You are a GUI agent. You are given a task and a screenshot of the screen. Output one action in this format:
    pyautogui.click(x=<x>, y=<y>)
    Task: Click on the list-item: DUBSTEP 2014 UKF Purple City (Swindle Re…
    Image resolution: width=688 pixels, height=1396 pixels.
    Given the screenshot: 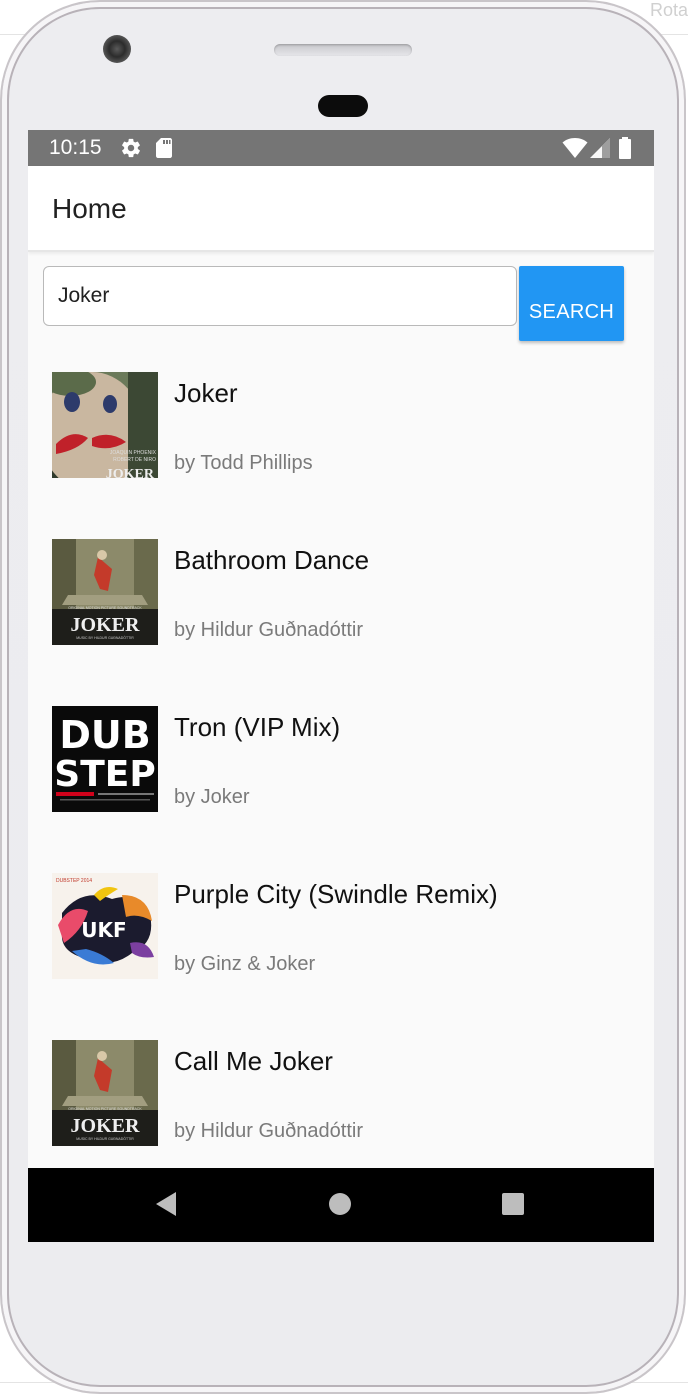 What is the action you would take?
    pyautogui.click(x=341, y=936)
    